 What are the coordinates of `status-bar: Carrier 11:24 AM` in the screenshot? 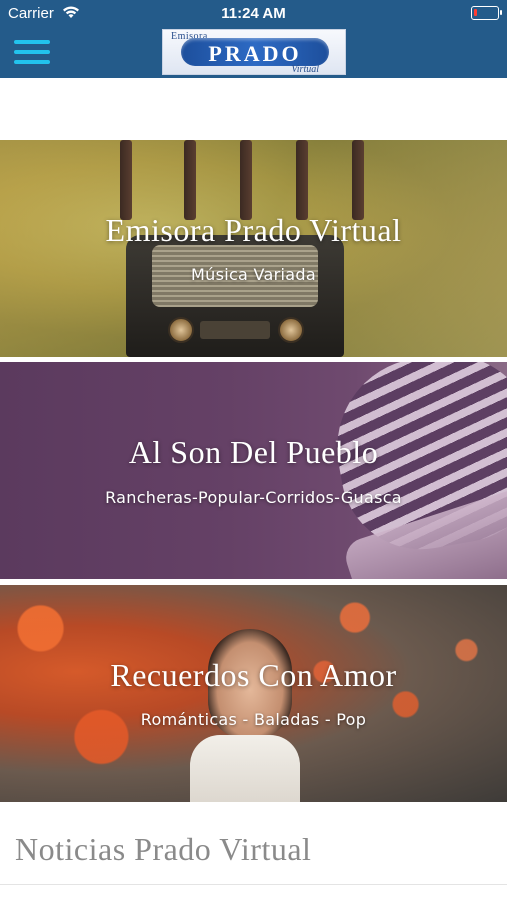 It's located at (253, 13).